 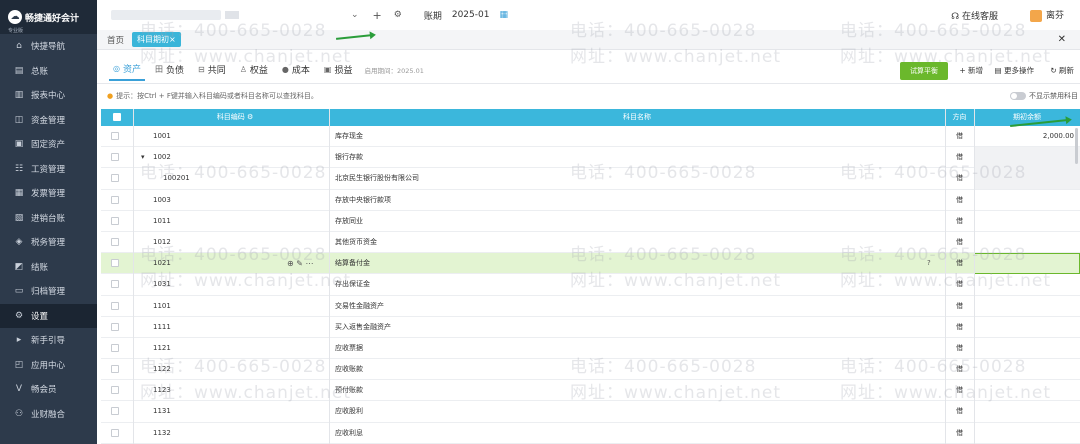 What do you see at coordinates (590, 200) in the screenshot?
I see `table-row: 1003 存放中央银行款项 借` at bounding box center [590, 200].